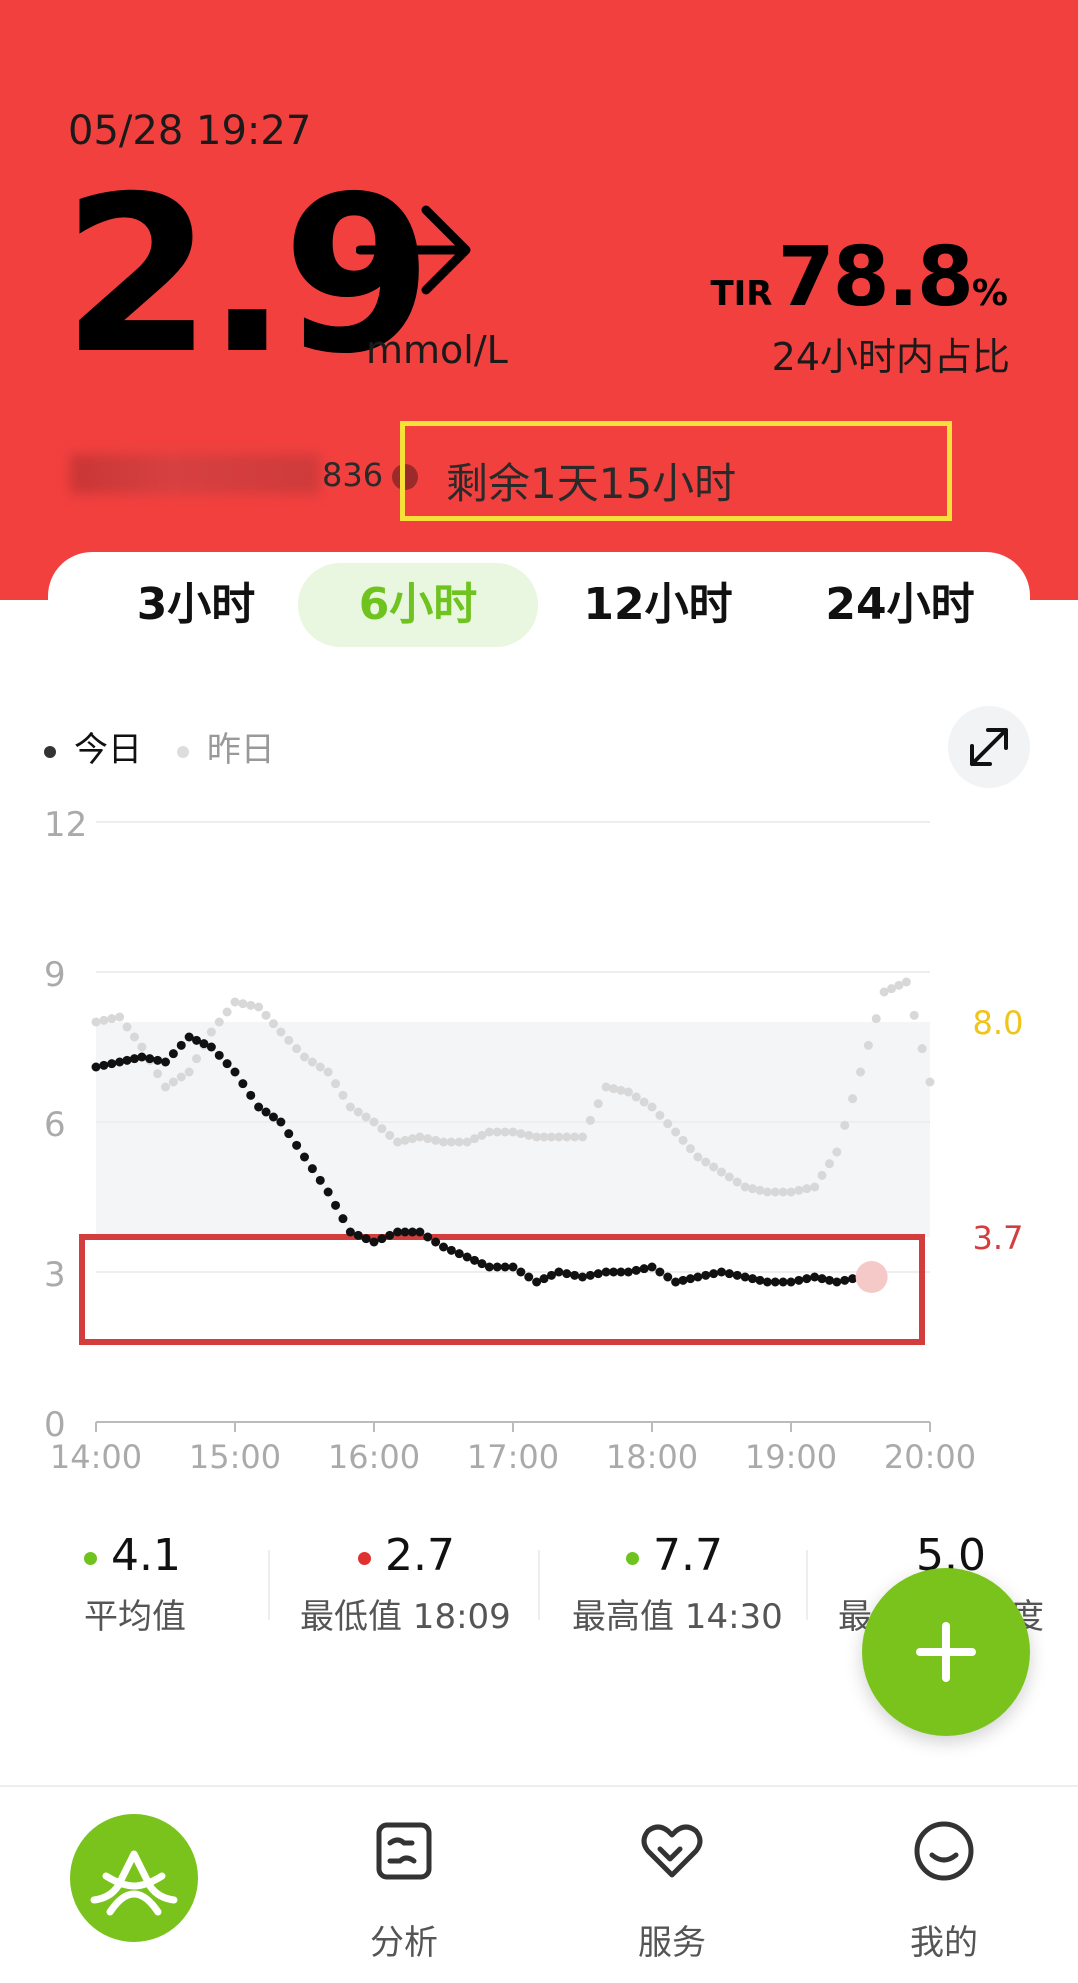  Describe the element at coordinates (989, 747) in the screenshot. I see `expand-chart-button` at that location.